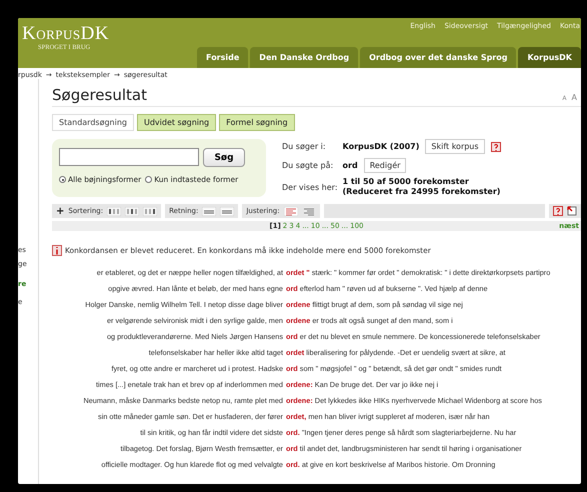 The height and width of the screenshot is (492, 587). What do you see at coordinates (455, 146) in the screenshot?
I see `switch-corpus-button: Skift korpus` at bounding box center [455, 146].